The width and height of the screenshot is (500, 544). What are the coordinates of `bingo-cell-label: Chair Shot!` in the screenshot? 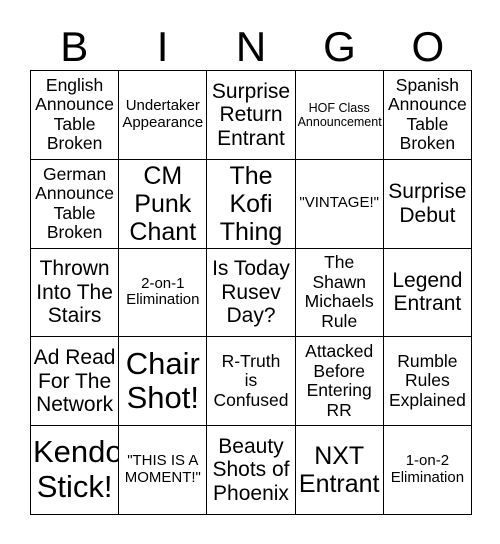 It's located at (162, 380).